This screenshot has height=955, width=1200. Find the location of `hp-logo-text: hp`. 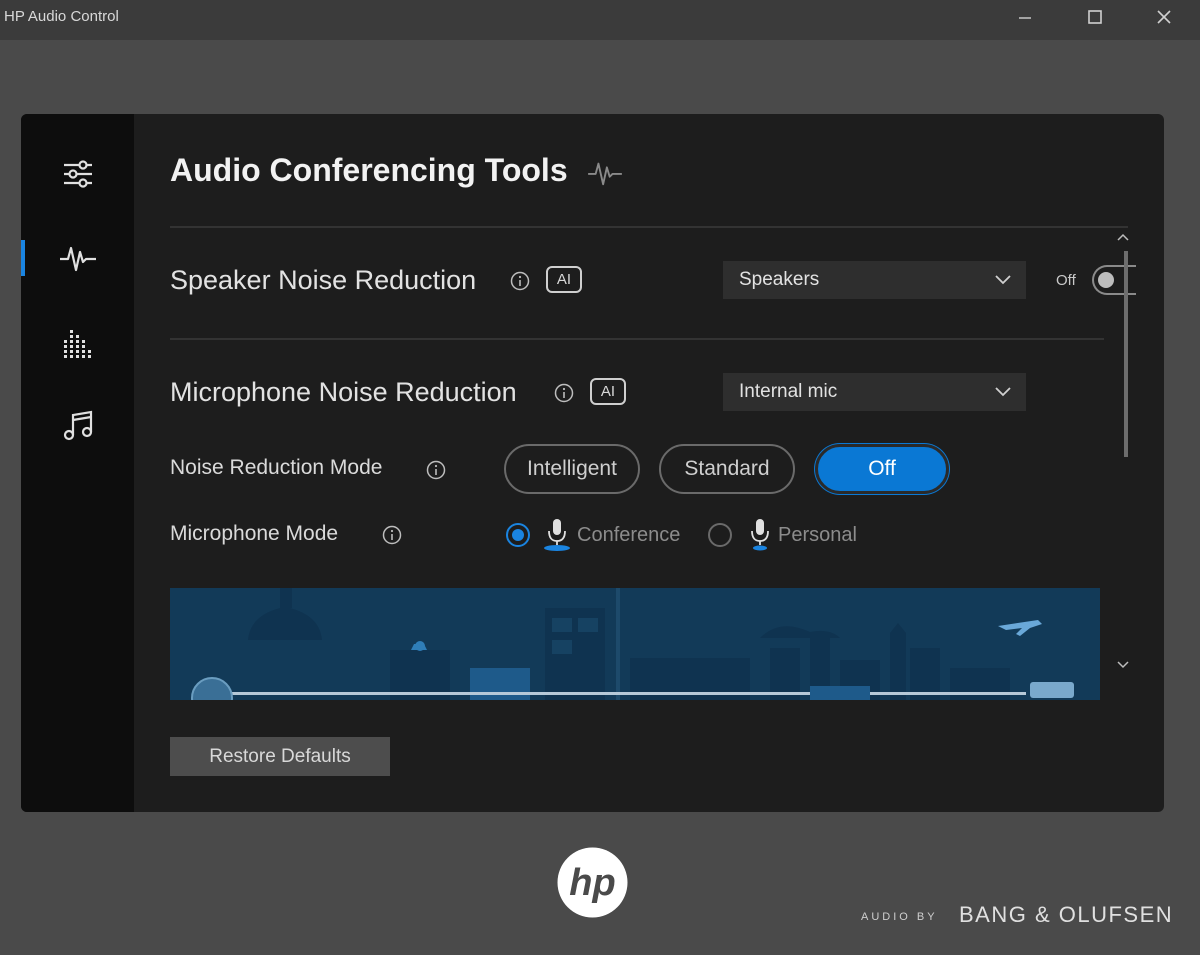

hp-logo-text: hp is located at coordinates (592, 883).